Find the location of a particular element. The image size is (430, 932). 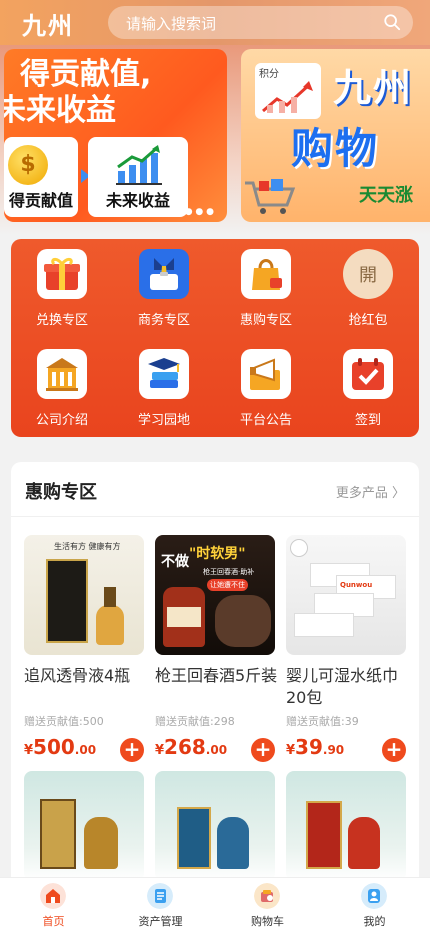

tab-cart: 购物车 is located at coordinates (267, 905).